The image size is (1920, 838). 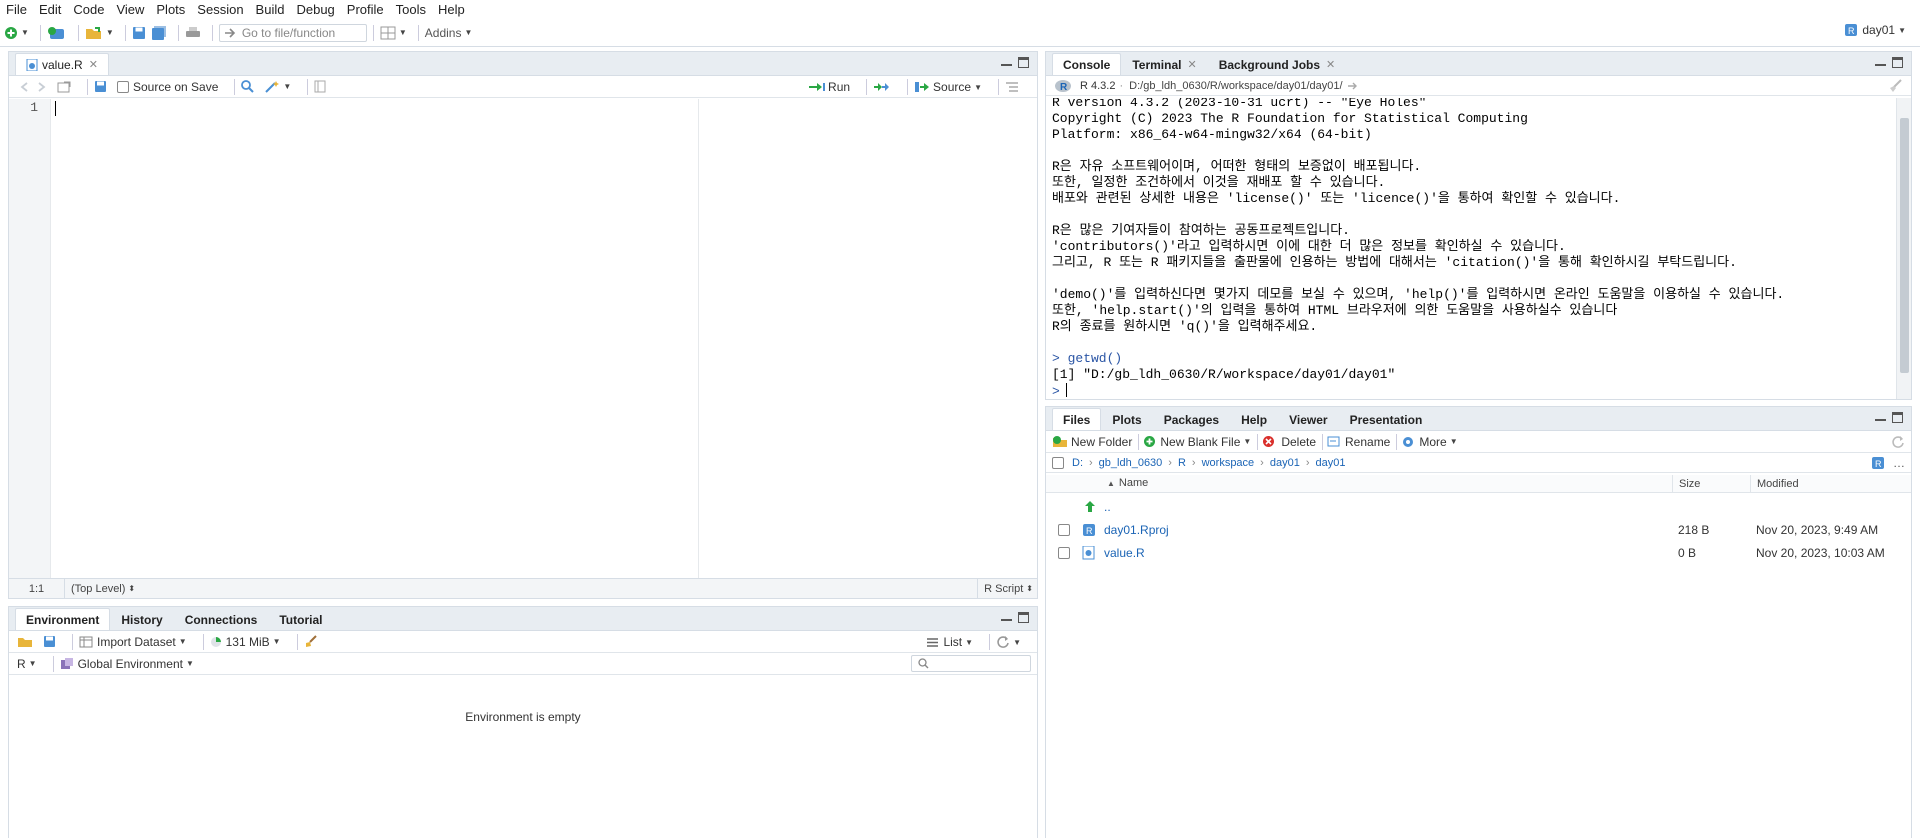 I want to click on environment-selector: Global Environment ▼, so click(x=127, y=664).